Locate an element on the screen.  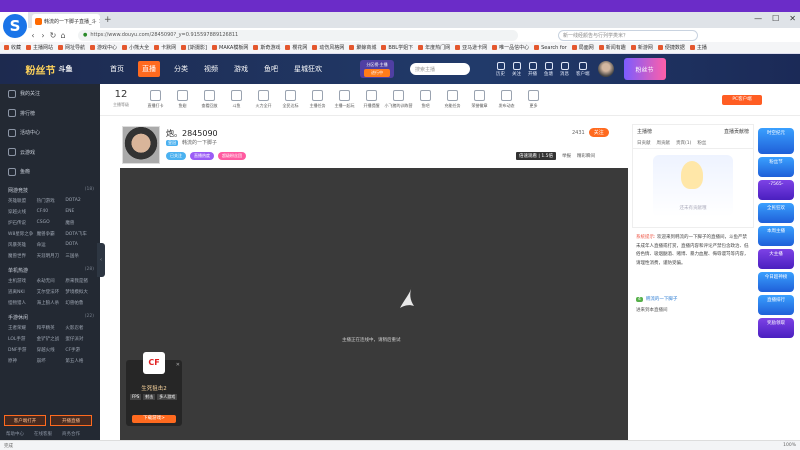
player-tool: 举报 is located at coordinates (566, 156).